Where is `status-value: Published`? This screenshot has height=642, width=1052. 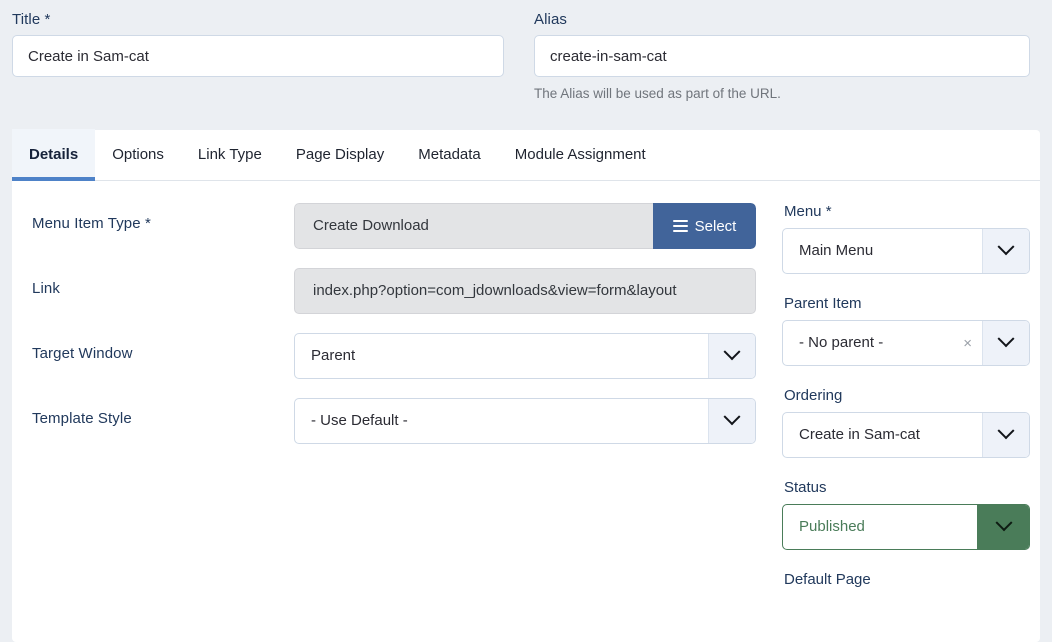
status-value: Published is located at coordinates (832, 526).